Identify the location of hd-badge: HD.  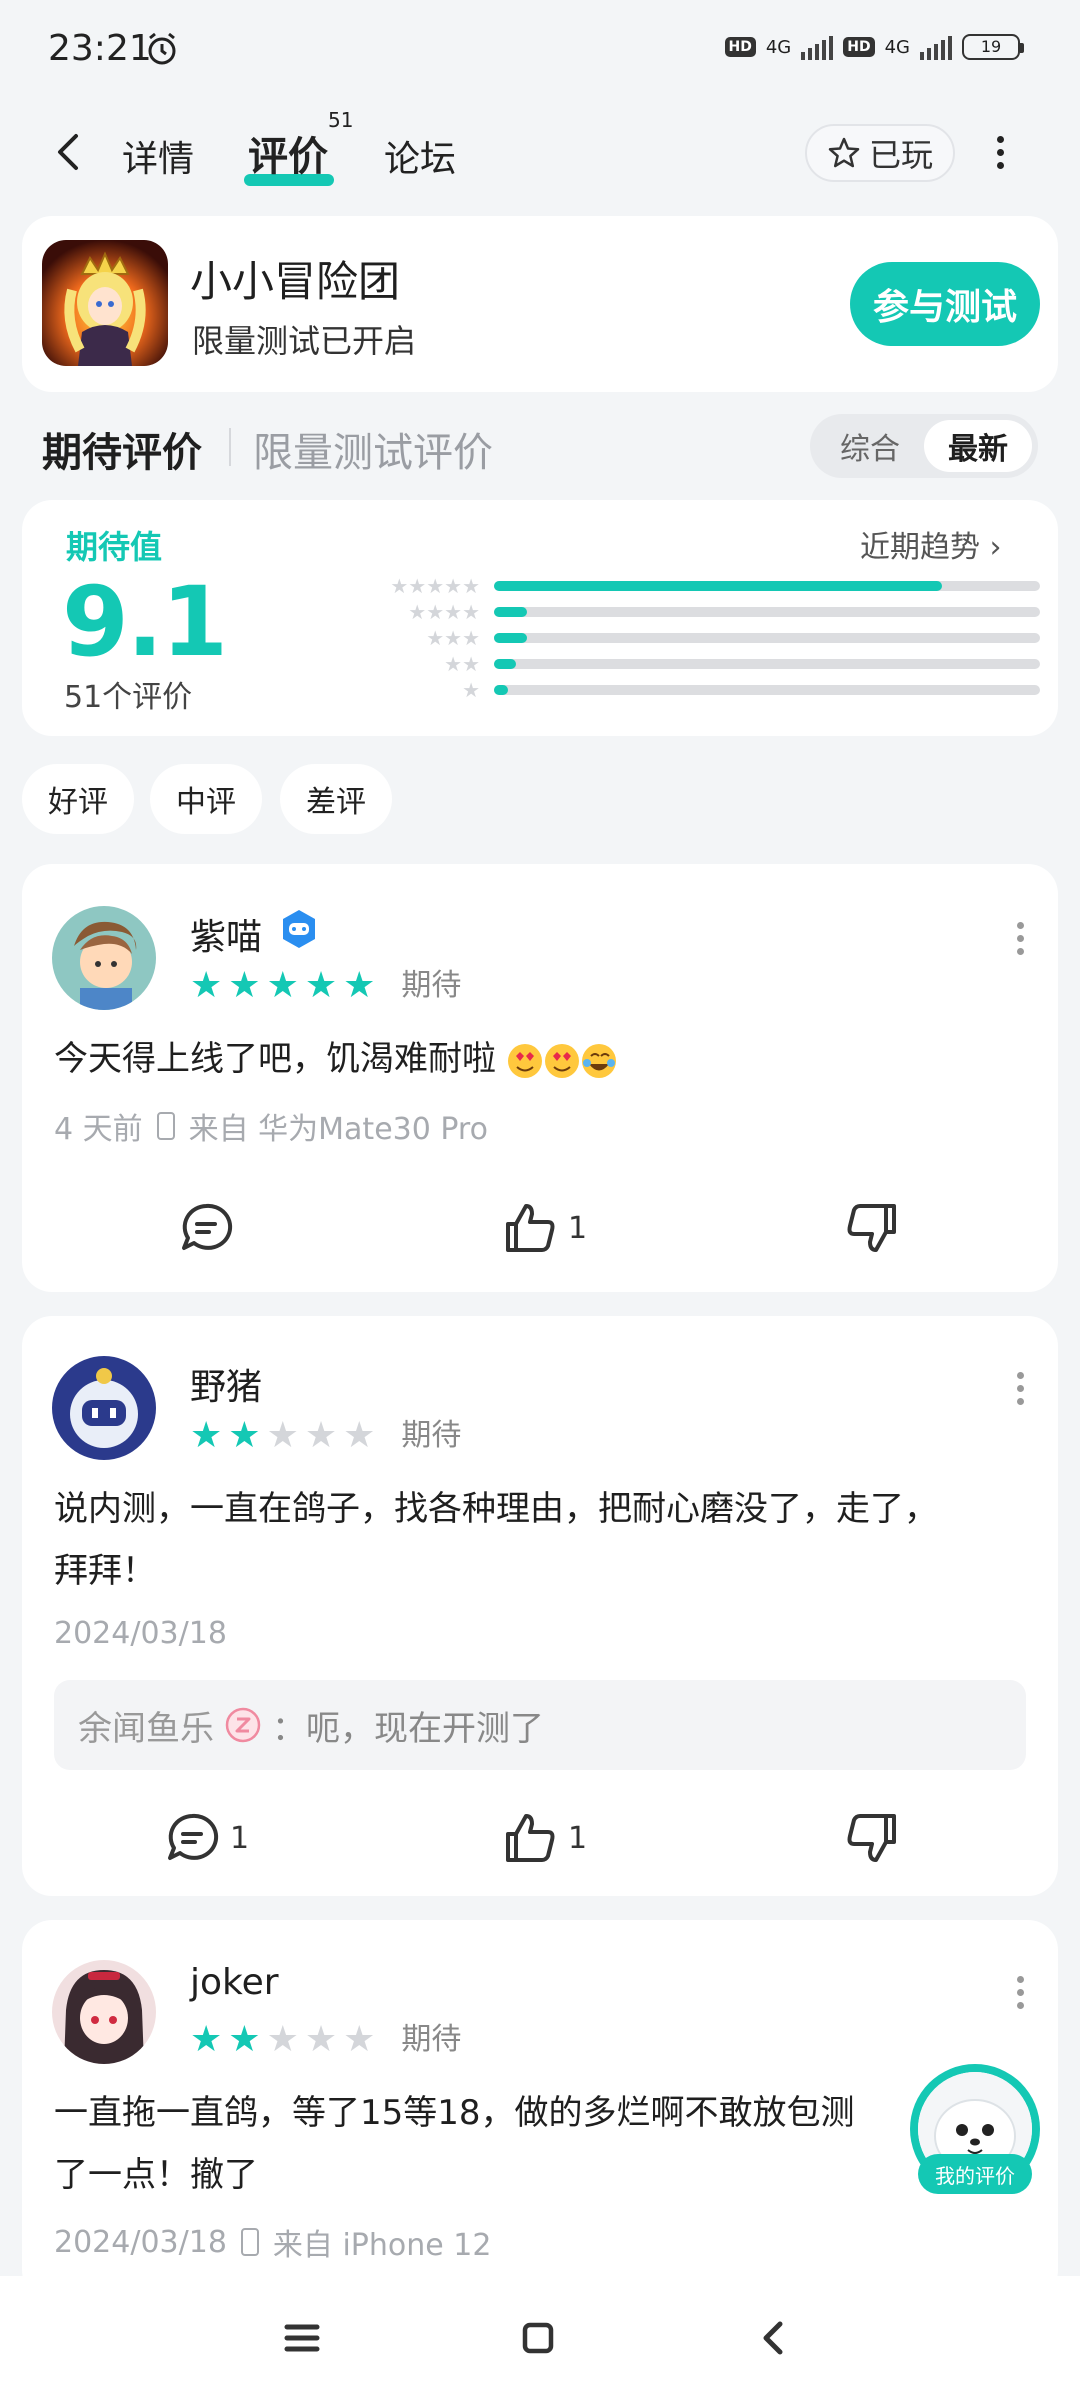
(740, 47).